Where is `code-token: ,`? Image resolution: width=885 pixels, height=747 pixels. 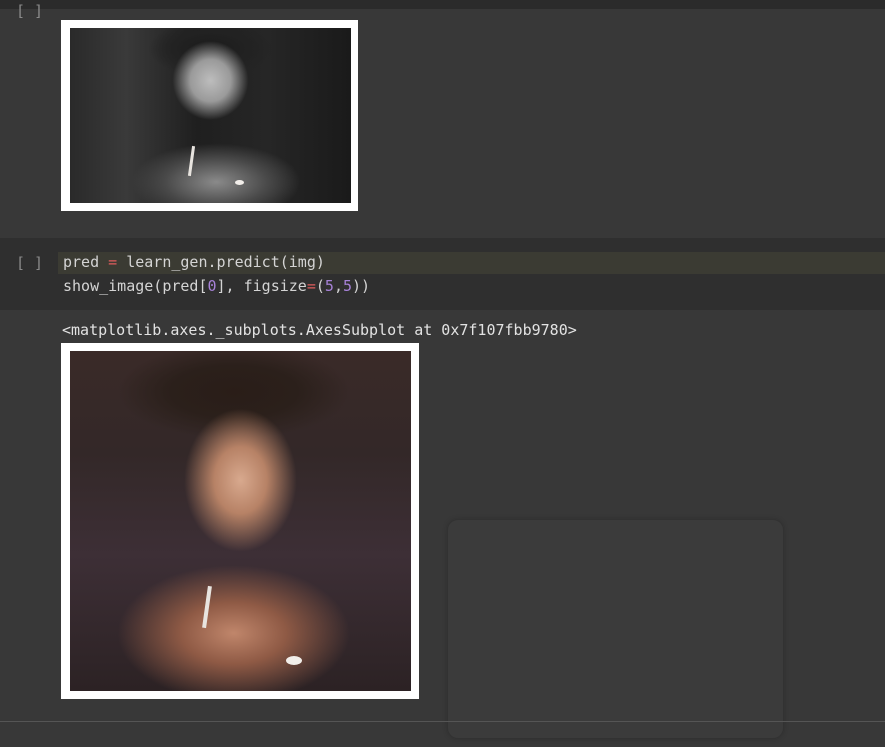
code-token: , is located at coordinates (338, 286).